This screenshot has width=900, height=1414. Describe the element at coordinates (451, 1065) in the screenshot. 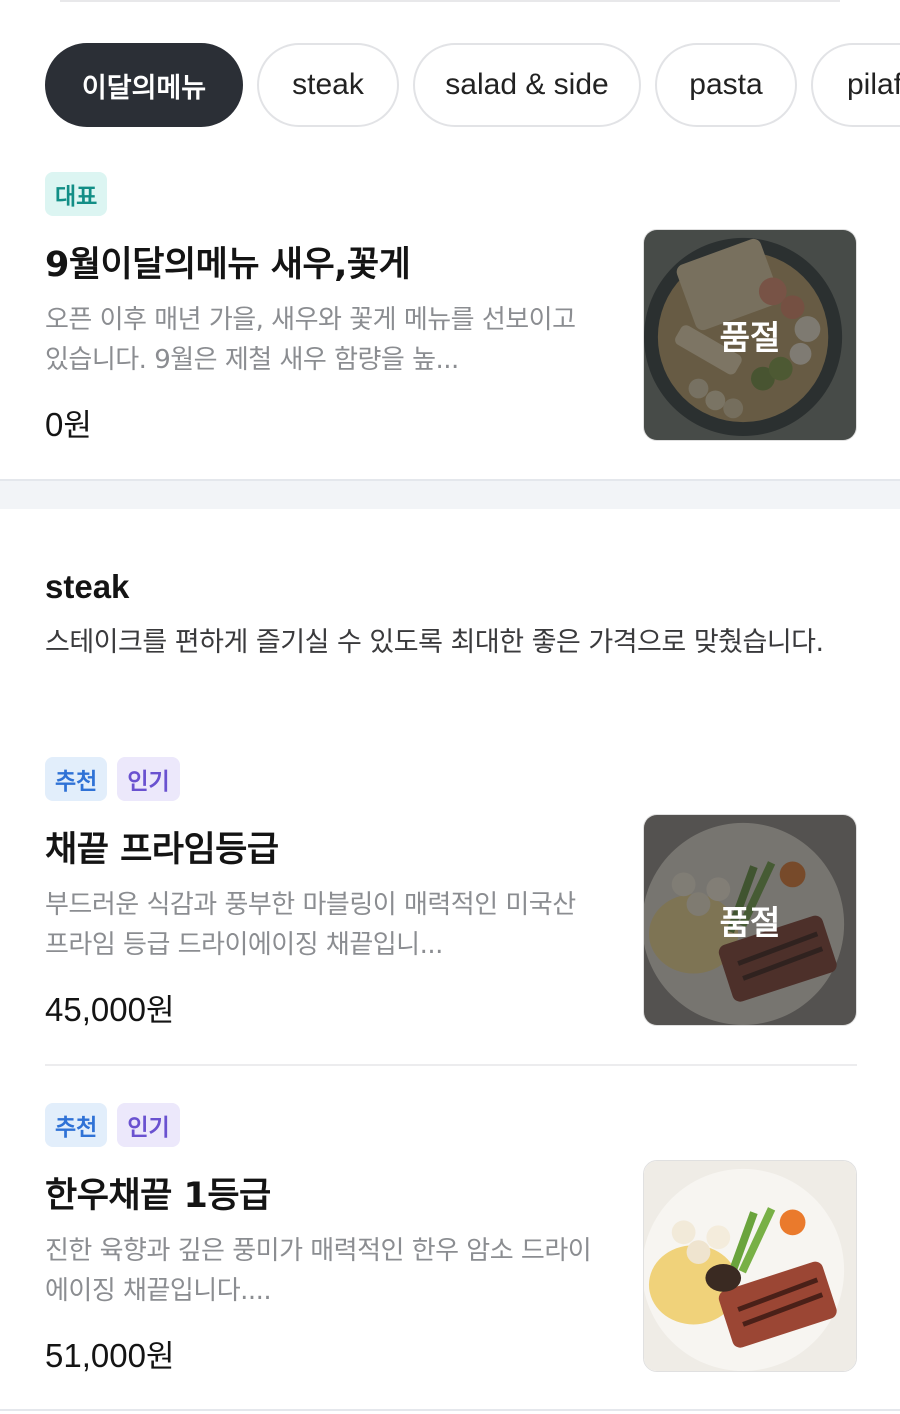

I see `item-divider` at that location.